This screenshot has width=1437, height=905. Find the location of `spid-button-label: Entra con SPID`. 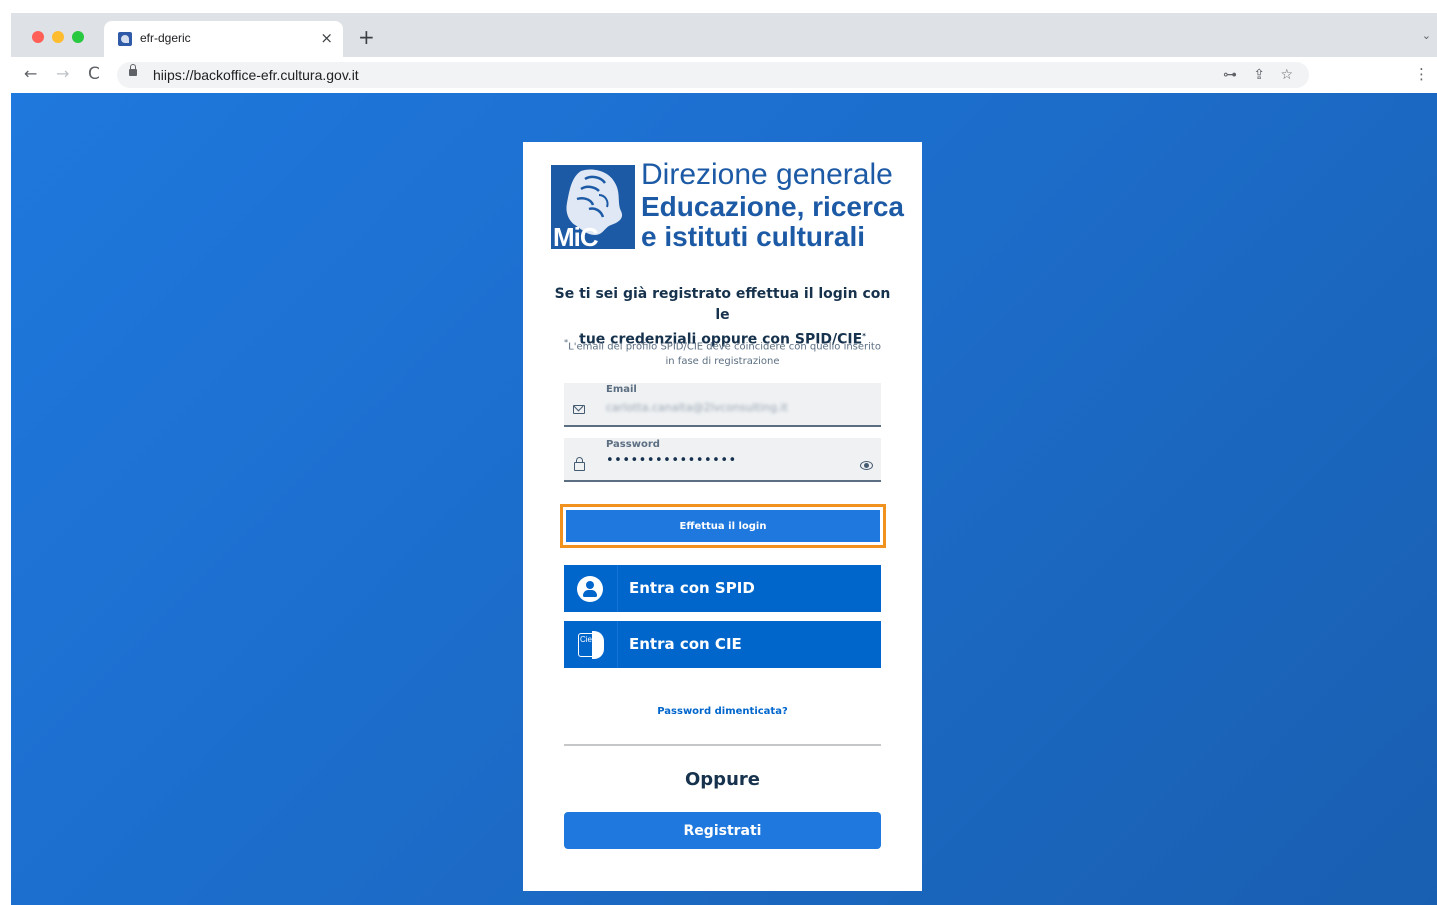

spid-button-label: Entra con SPID is located at coordinates (692, 588).